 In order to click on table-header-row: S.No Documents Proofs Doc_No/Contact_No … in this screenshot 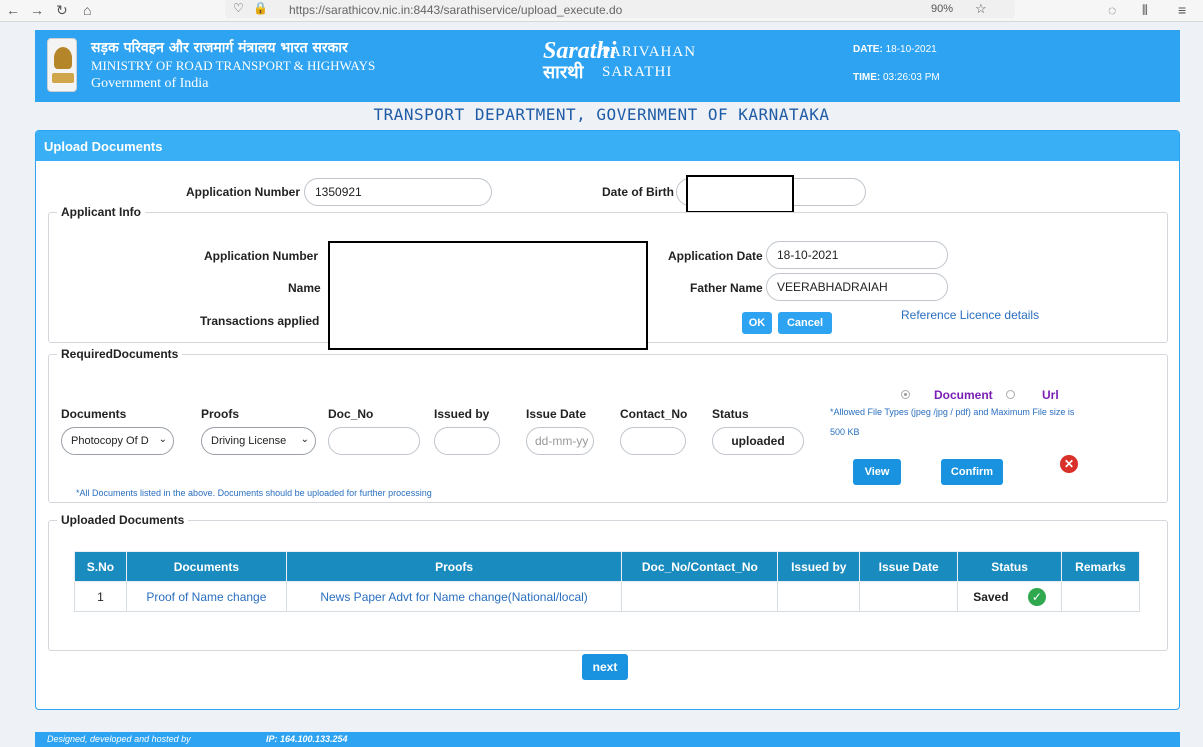, I will do `click(607, 566)`.